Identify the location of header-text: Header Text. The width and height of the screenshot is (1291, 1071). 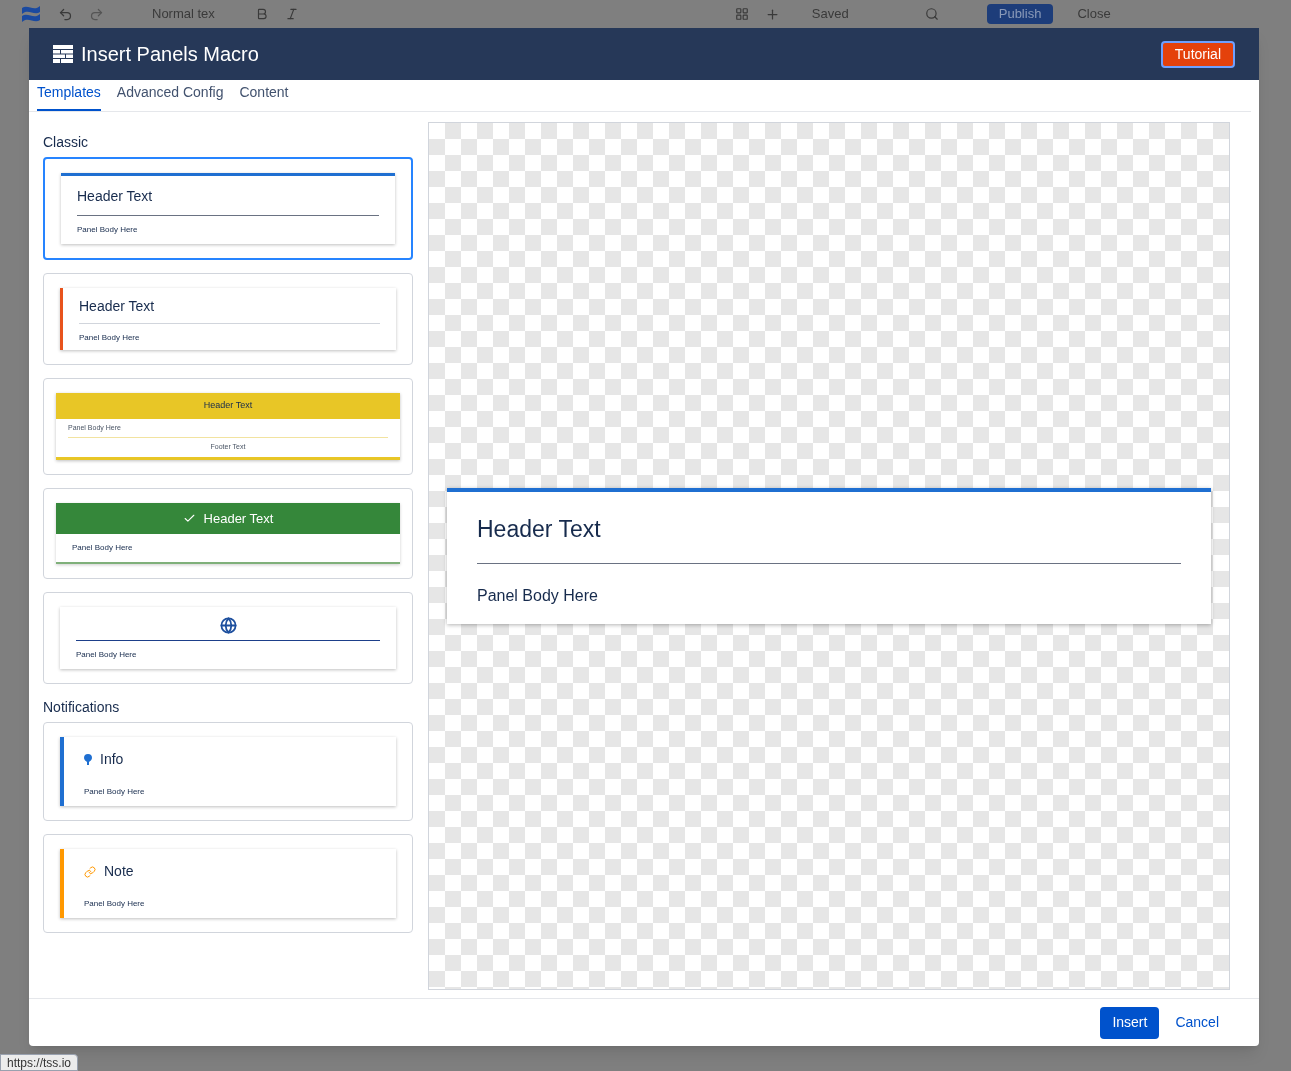
(238, 518).